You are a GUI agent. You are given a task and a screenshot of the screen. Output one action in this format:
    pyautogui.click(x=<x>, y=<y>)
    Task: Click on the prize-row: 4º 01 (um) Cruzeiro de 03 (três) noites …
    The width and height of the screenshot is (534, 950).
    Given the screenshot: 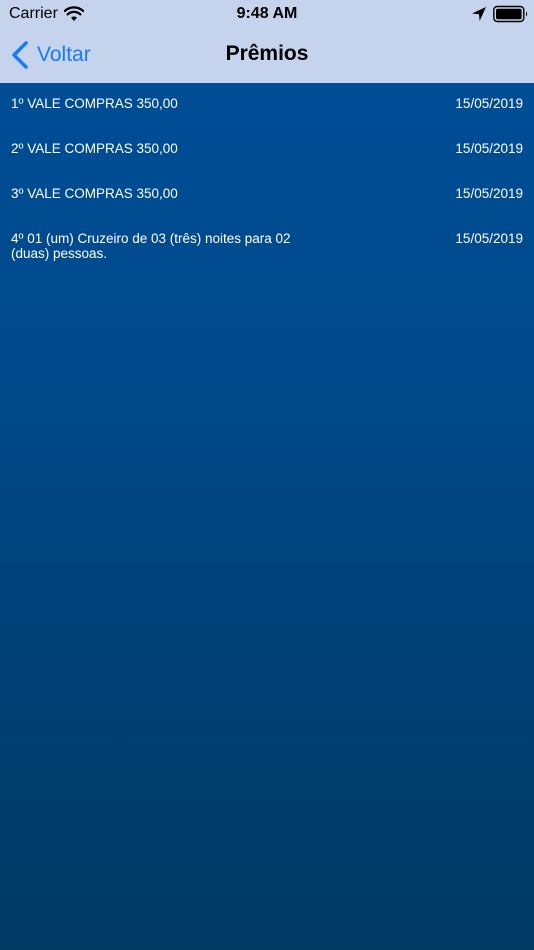 What is the action you would take?
    pyautogui.click(x=267, y=248)
    